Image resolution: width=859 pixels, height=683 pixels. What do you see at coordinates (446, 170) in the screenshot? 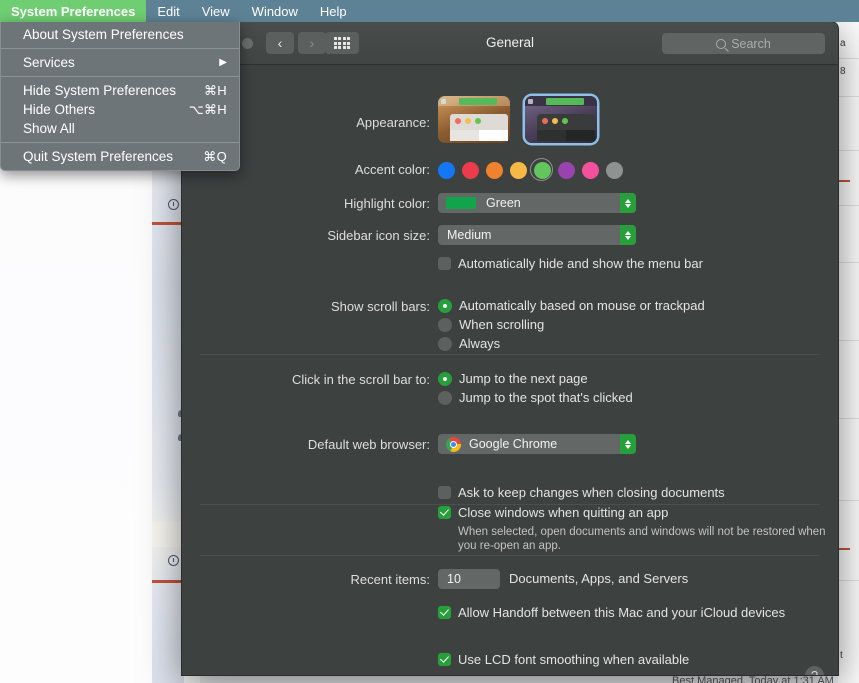
I see `accent-swatch-blue` at bounding box center [446, 170].